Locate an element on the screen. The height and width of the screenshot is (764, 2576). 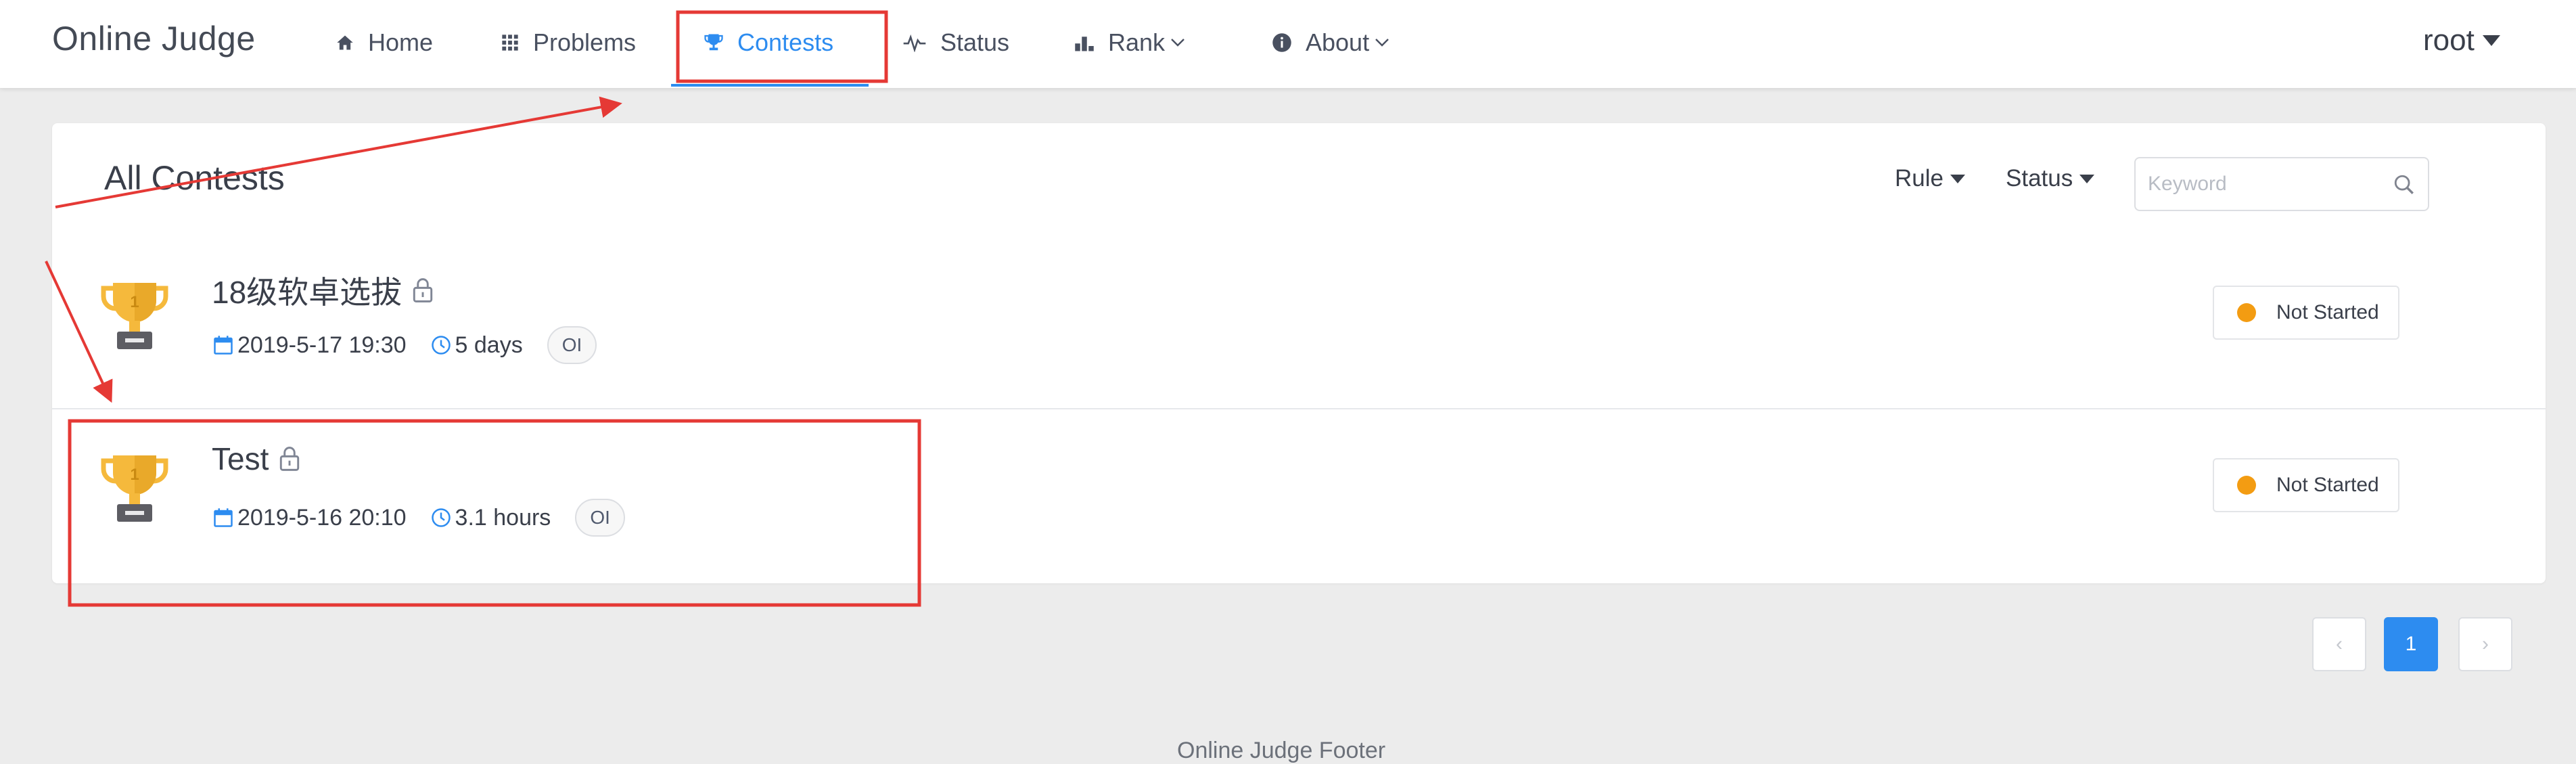
rule-filter-dropdown: Rule is located at coordinates (1930, 178).